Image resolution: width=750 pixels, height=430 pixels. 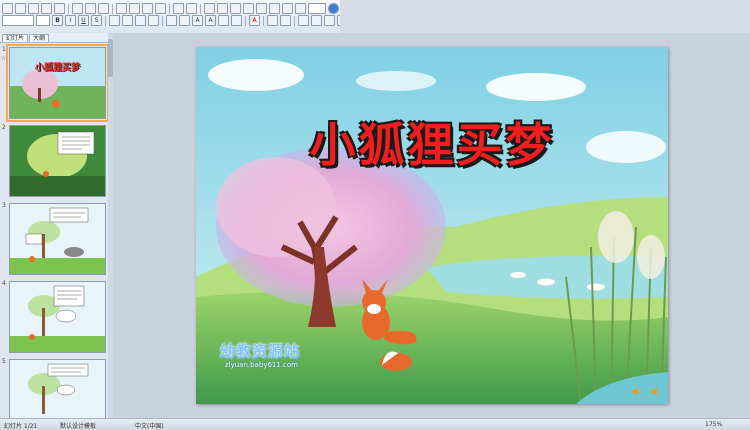 What do you see at coordinates (4, 58) in the screenshot?
I see `animation-star-icon: ☆` at bounding box center [4, 58].